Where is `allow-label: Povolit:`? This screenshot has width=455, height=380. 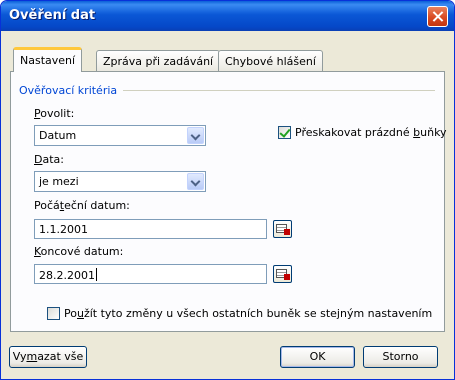 allow-label: Povolit: is located at coordinates (54, 113).